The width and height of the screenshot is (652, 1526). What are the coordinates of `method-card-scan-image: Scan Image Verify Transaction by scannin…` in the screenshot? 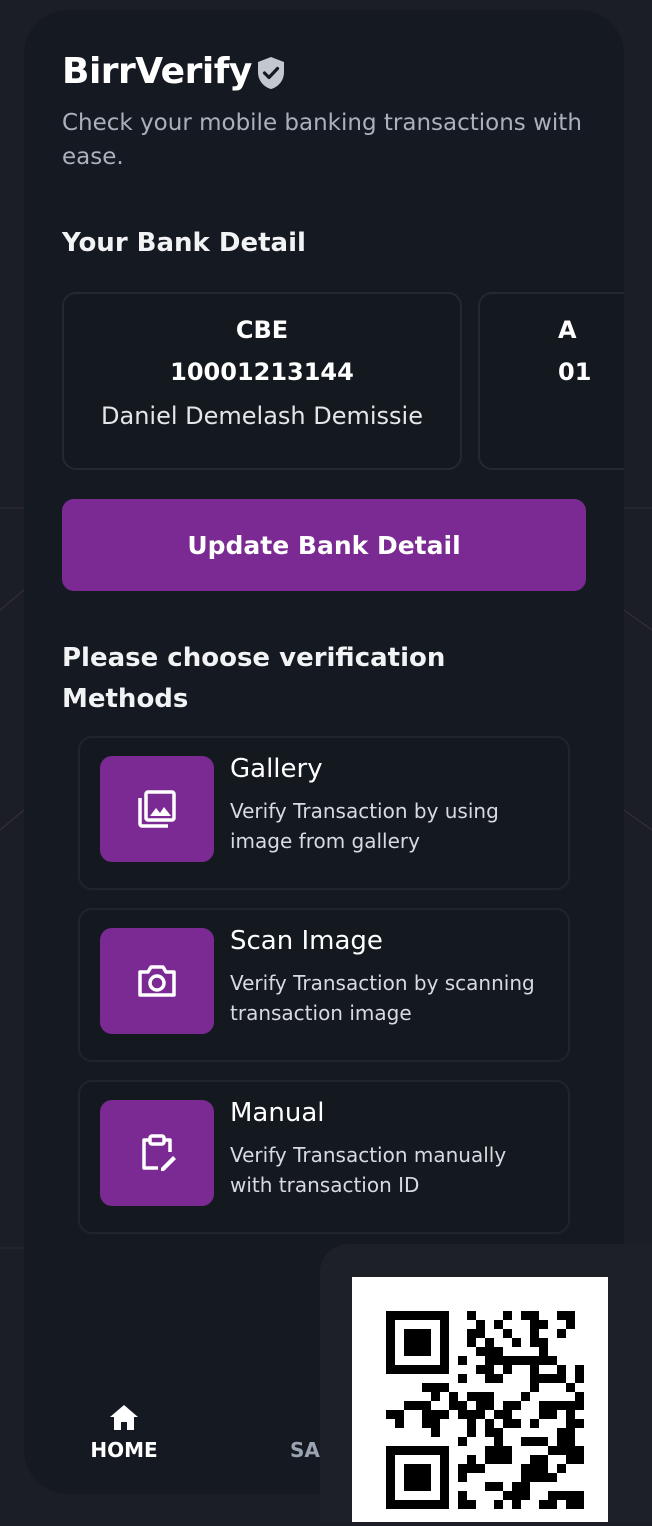 It's located at (324, 985).